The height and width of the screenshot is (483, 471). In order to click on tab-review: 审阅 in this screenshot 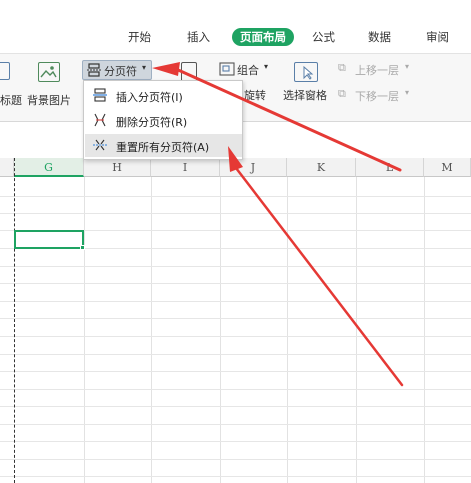, I will do `click(437, 37)`.